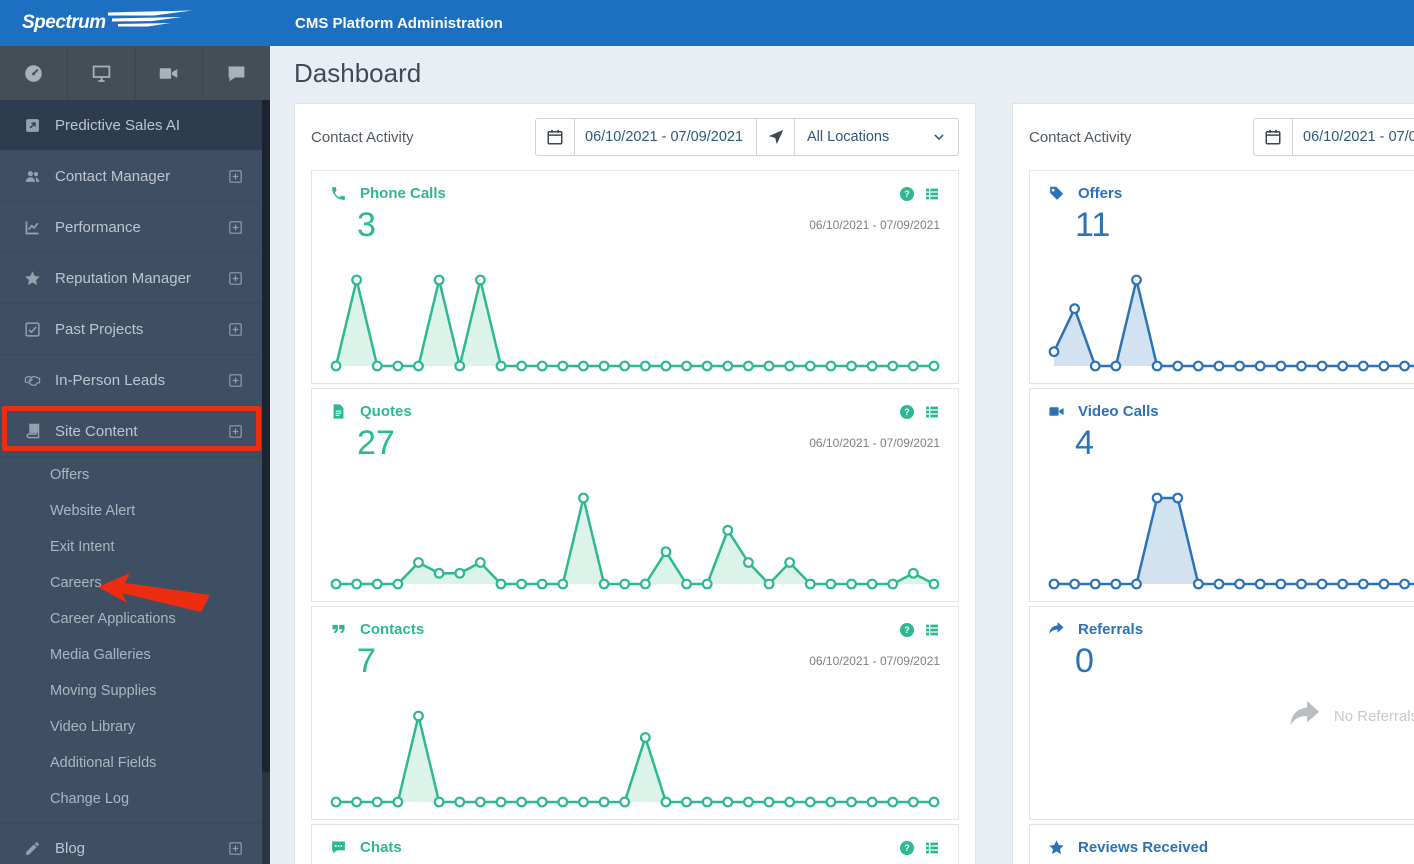 The image size is (1414, 864). Describe the element at coordinates (131, 475) in the screenshot. I see `sidebar-subitem-offers: Offers` at that location.